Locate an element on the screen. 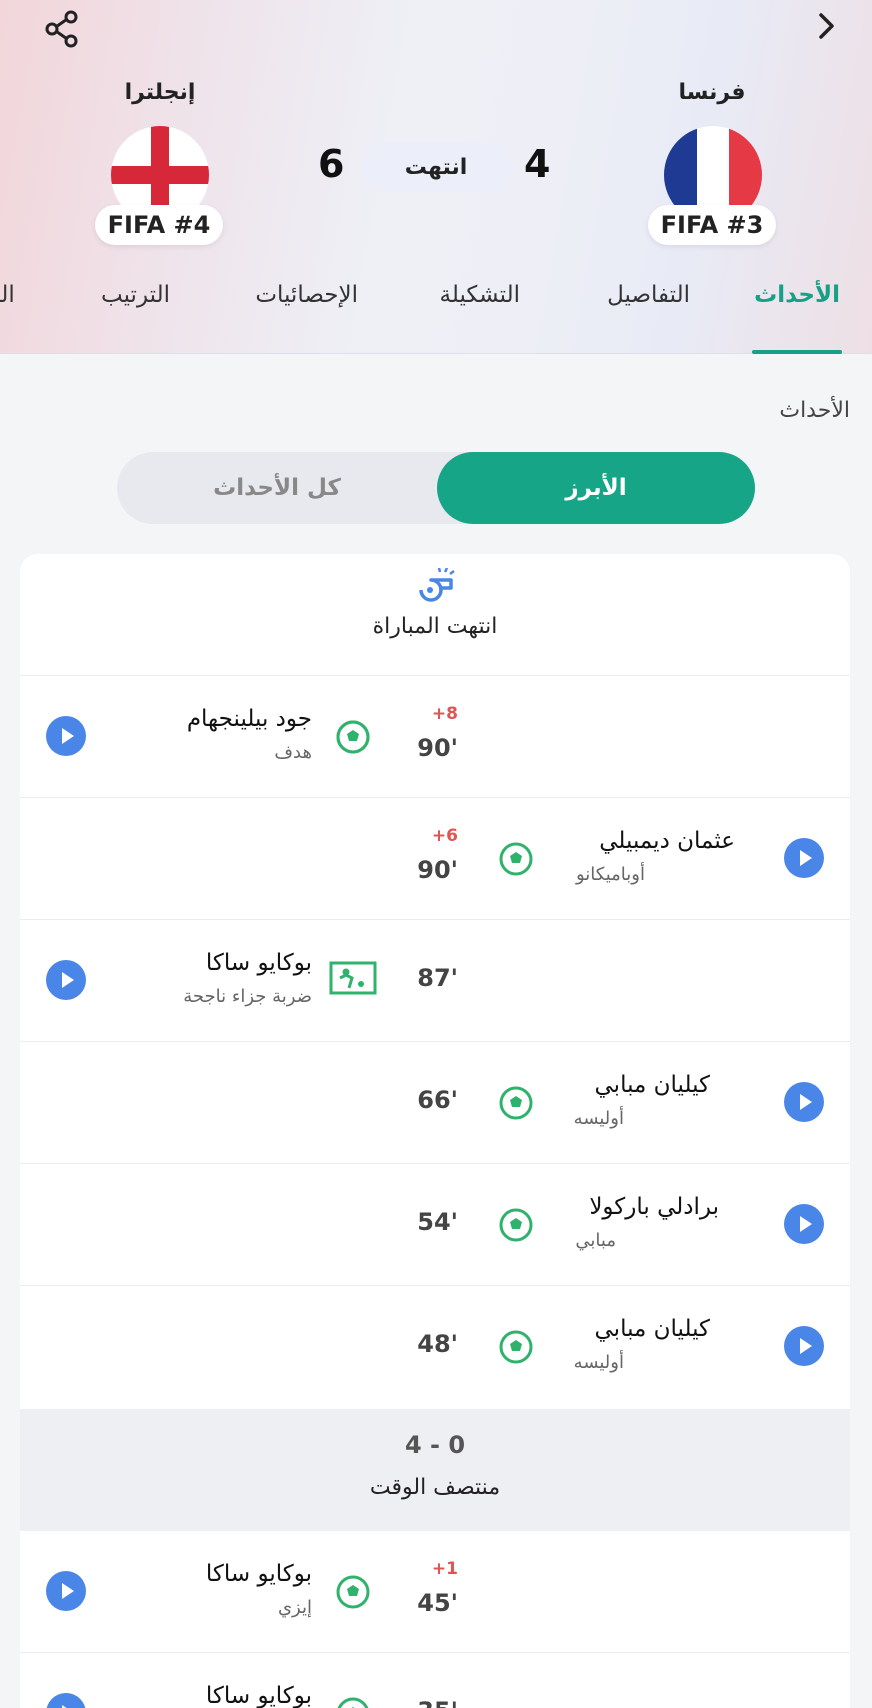 Image resolution: width=872 pixels, height=1708 pixels. home-team-rank-badge: FIFA #3 is located at coordinates (712, 225).